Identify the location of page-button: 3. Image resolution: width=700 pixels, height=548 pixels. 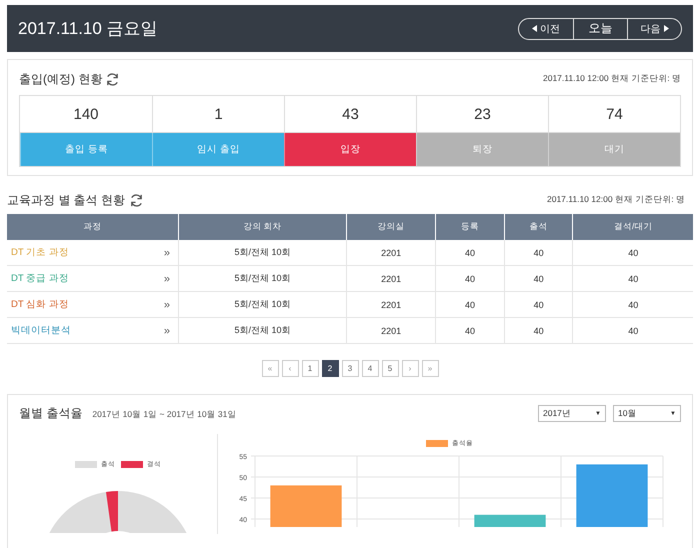
(350, 368).